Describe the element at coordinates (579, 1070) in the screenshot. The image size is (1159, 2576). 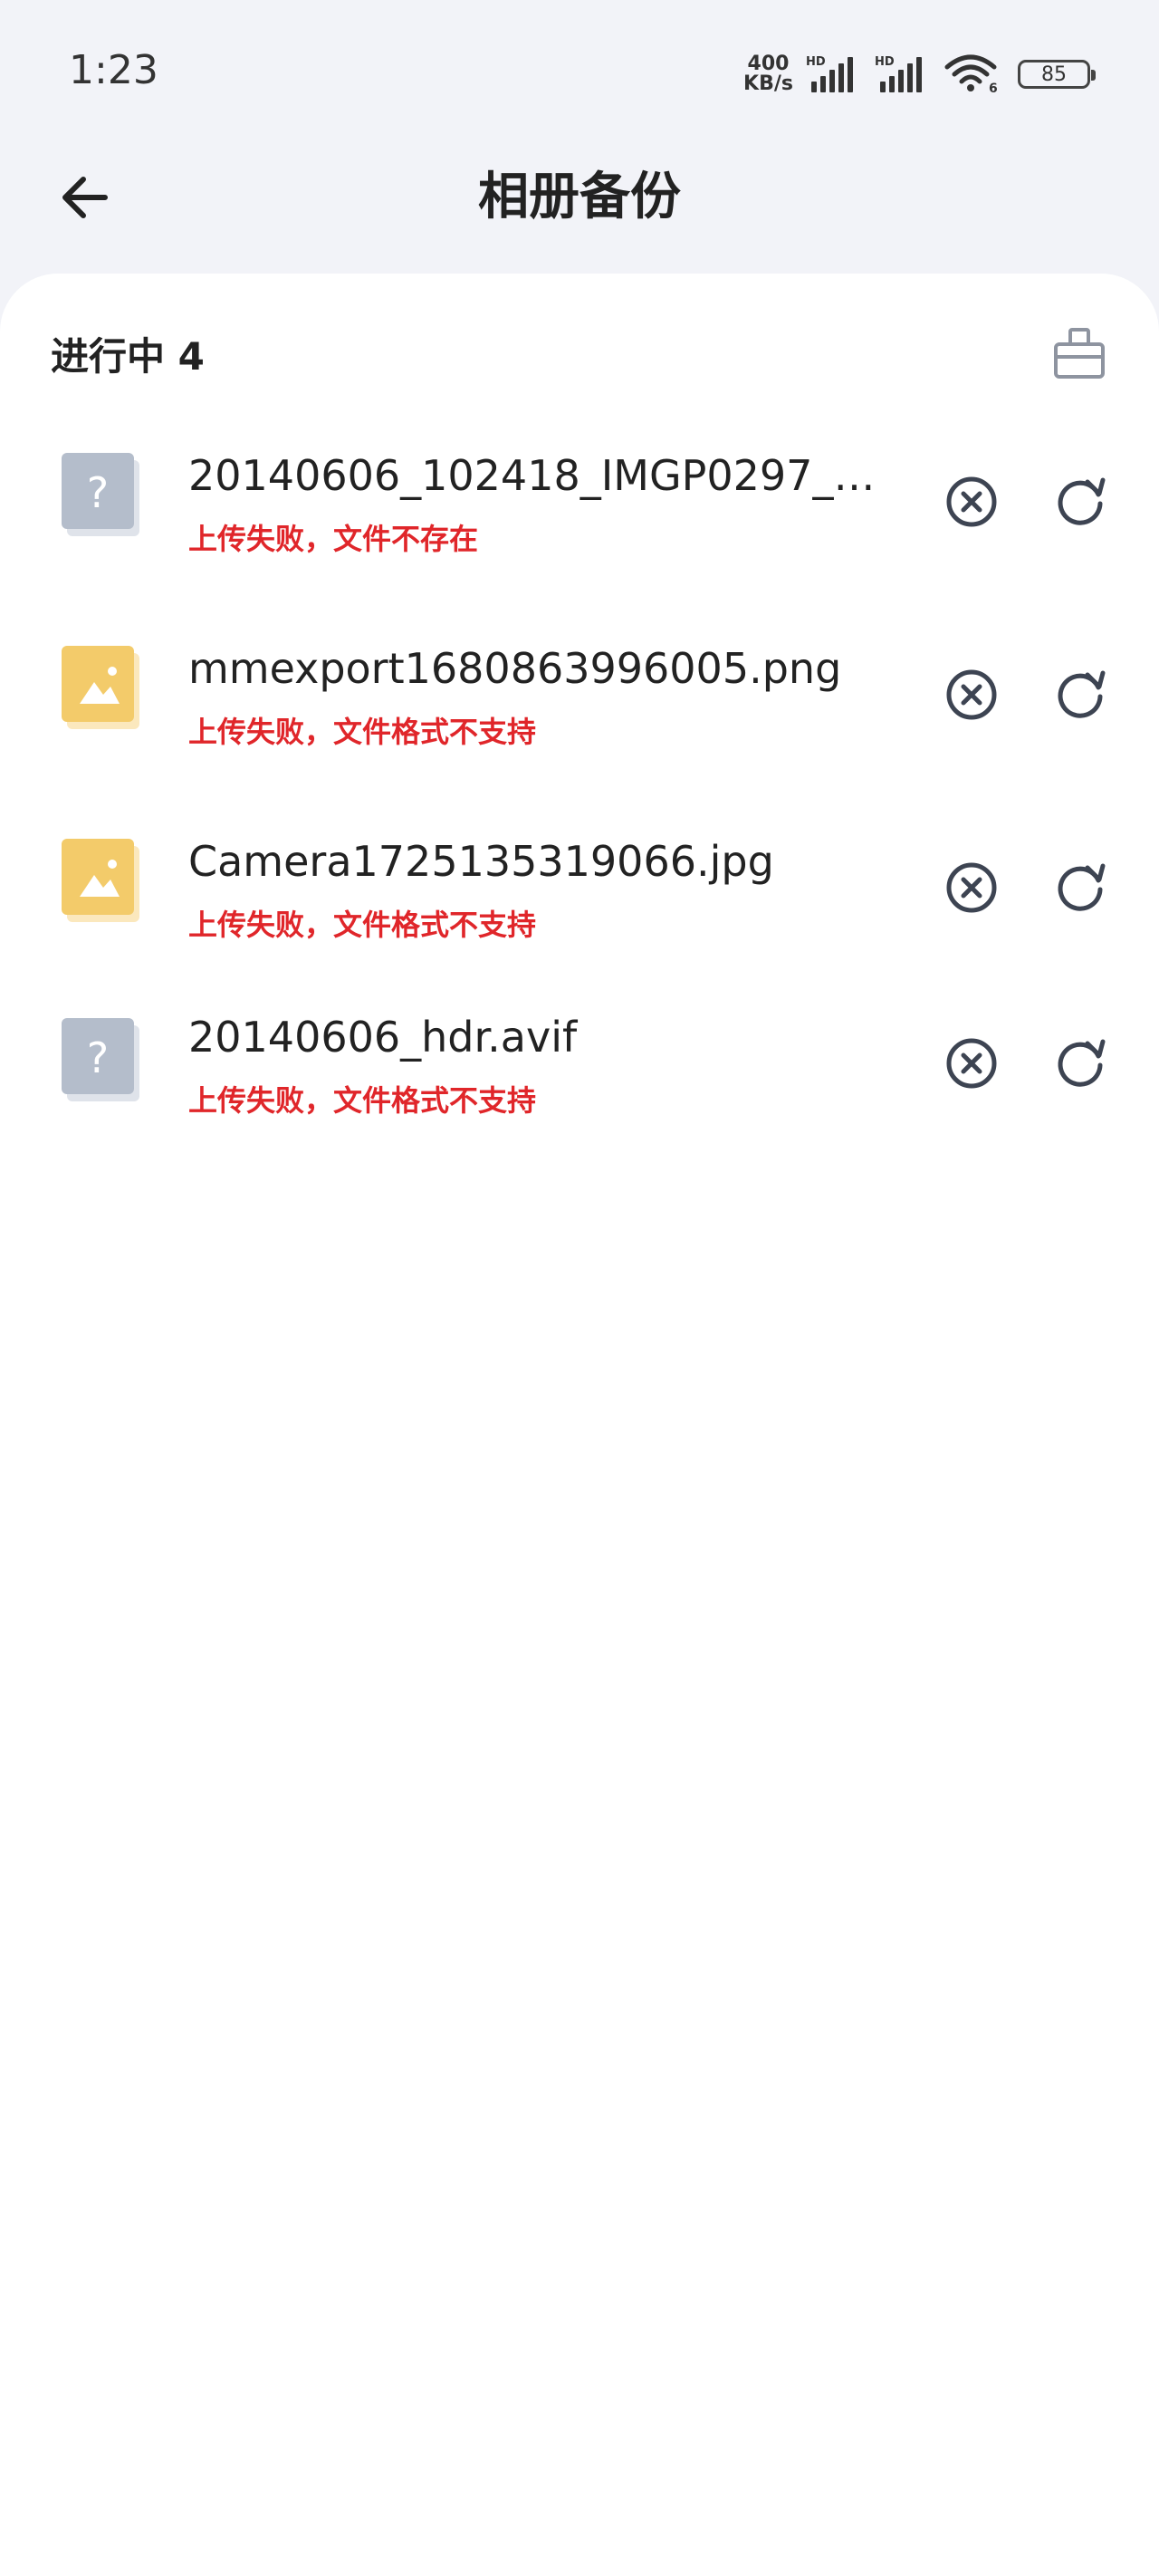
I see `file-row: ? 20140606_hdr.avif 上传失败，文件格式不支持` at that location.